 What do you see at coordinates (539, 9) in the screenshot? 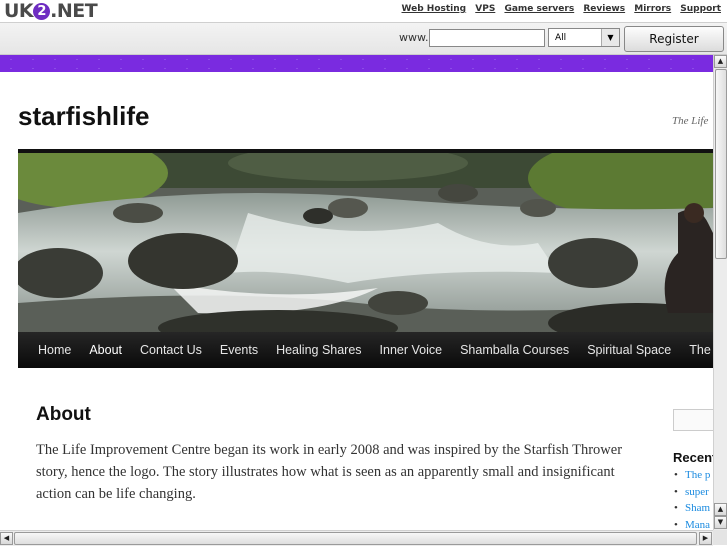
I see `link-game-servers: Game servers` at bounding box center [539, 9].